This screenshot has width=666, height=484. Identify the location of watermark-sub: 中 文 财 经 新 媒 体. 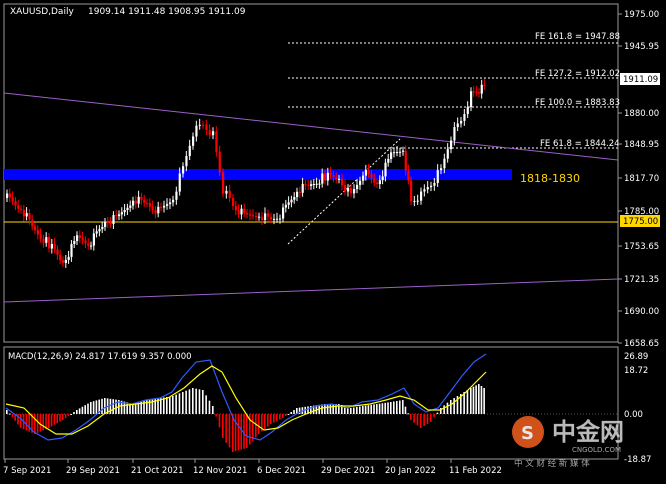
(552, 463).